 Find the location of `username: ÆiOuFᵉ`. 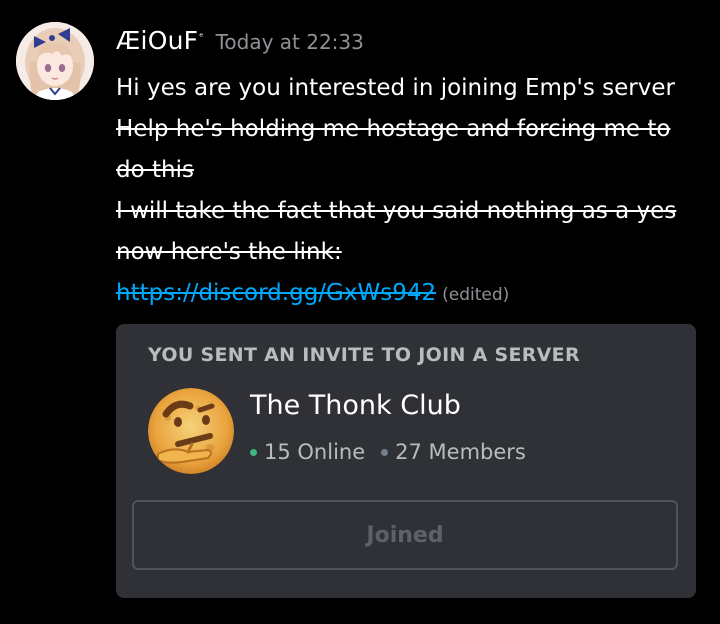

username: ÆiOuFᵉ is located at coordinates (160, 40).